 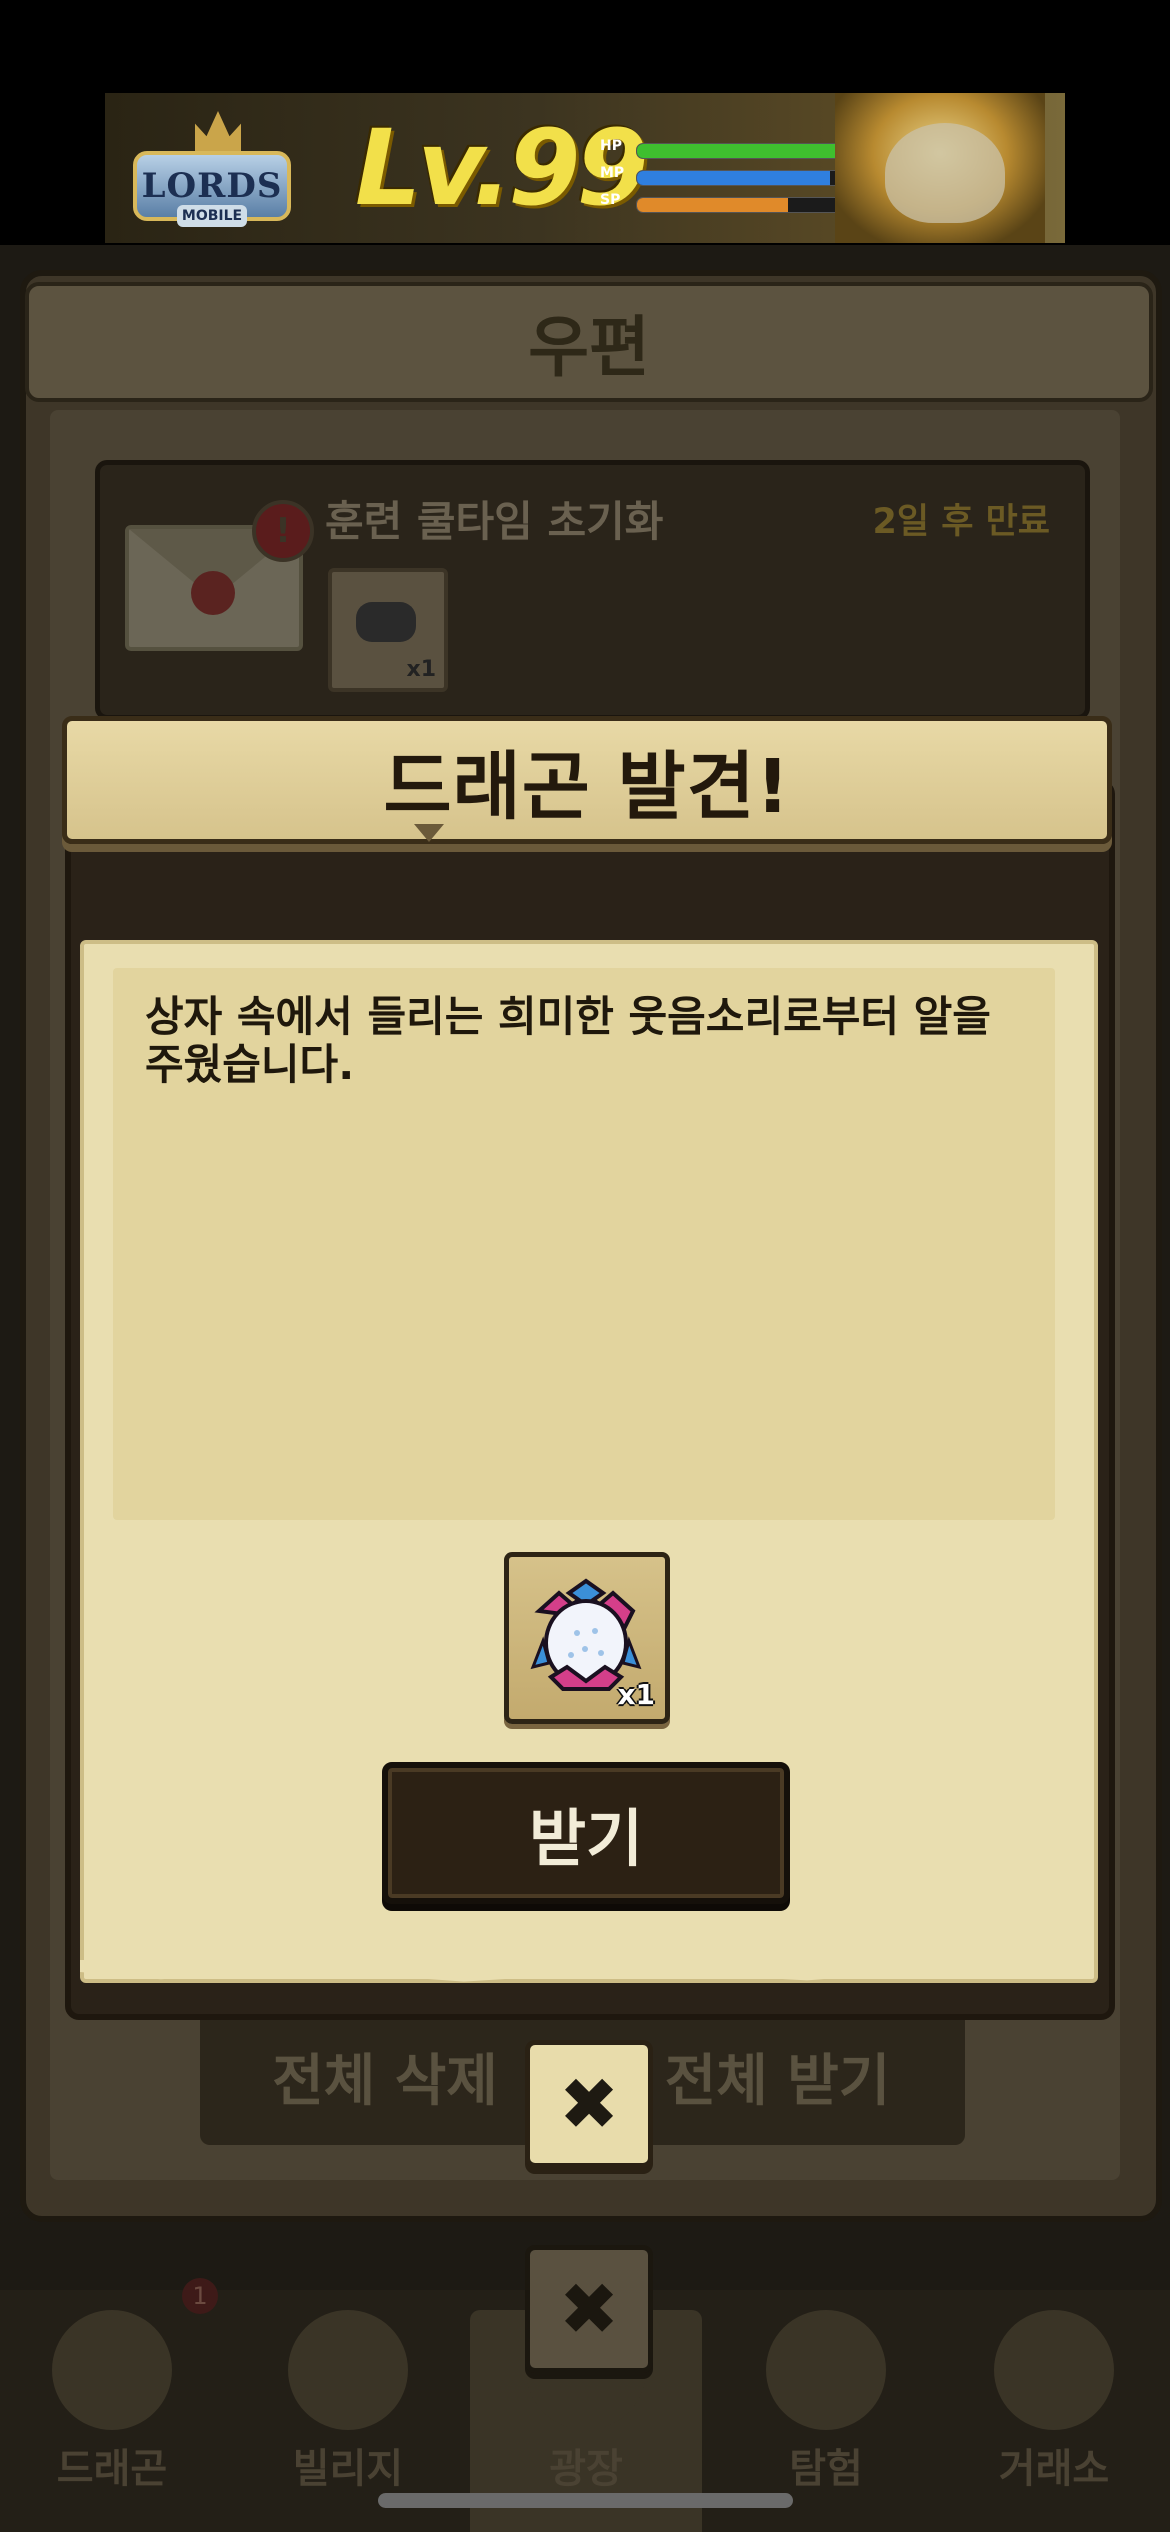 I want to click on popup-header: 드래곤 발견!, so click(x=587, y=780).